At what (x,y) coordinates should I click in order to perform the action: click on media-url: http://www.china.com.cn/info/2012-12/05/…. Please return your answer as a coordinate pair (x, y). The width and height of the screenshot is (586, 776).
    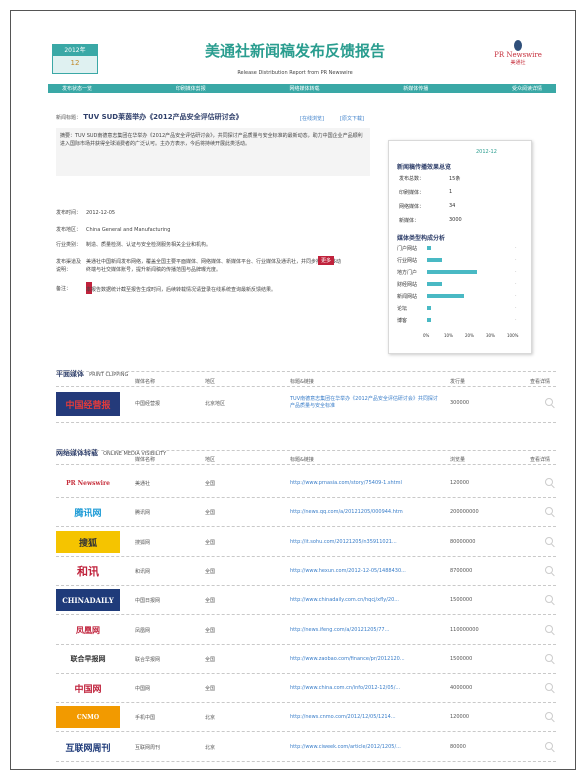
    Looking at the image, I should click on (345, 688).